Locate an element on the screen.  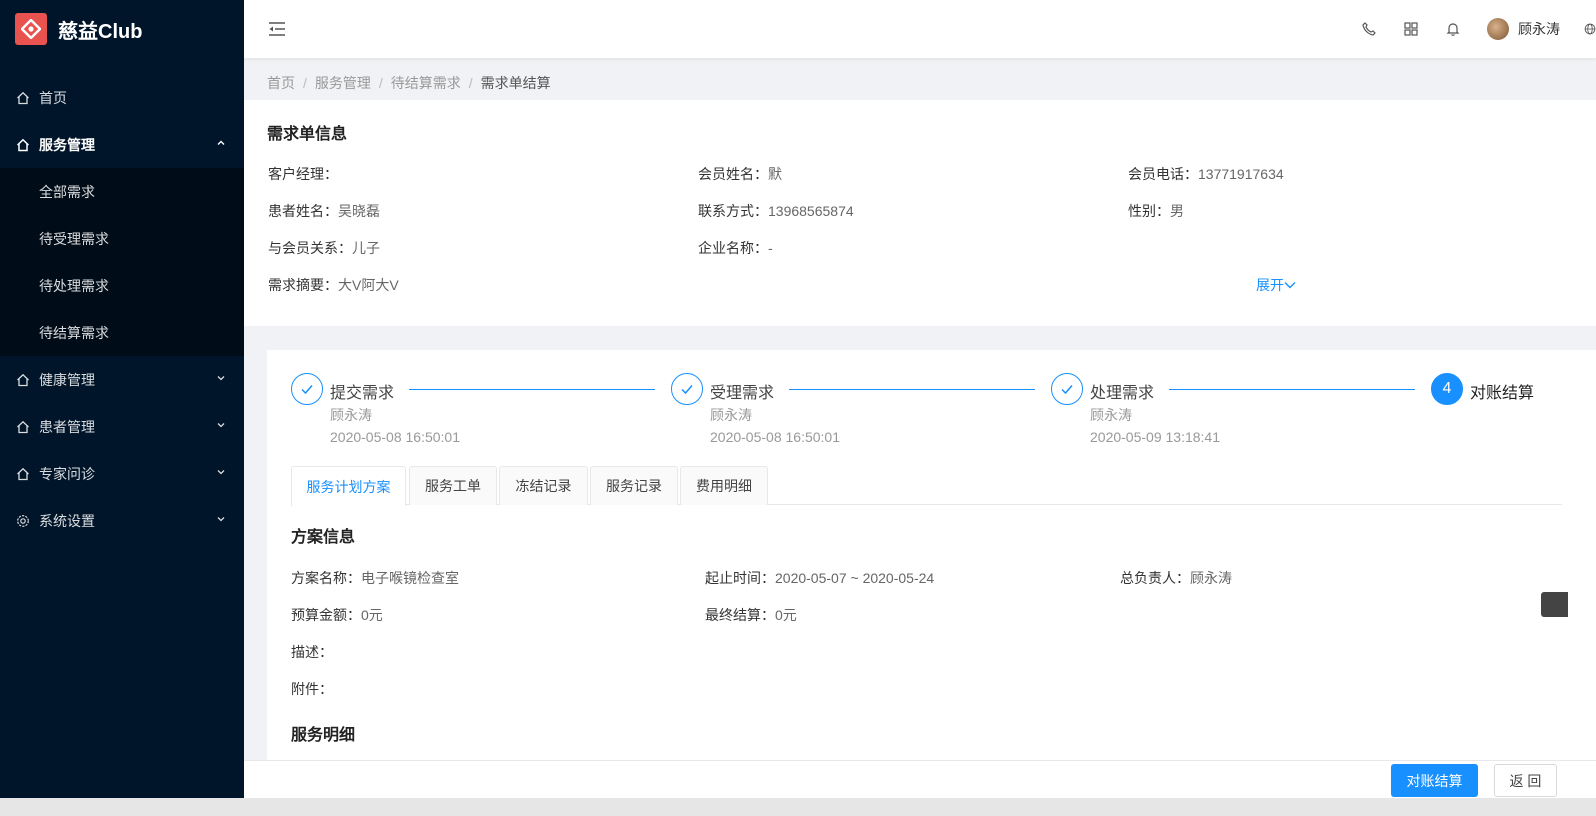
step-2-description: 顾永涛 2020-05-08 16:50:01 is located at coordinates (775, 426).